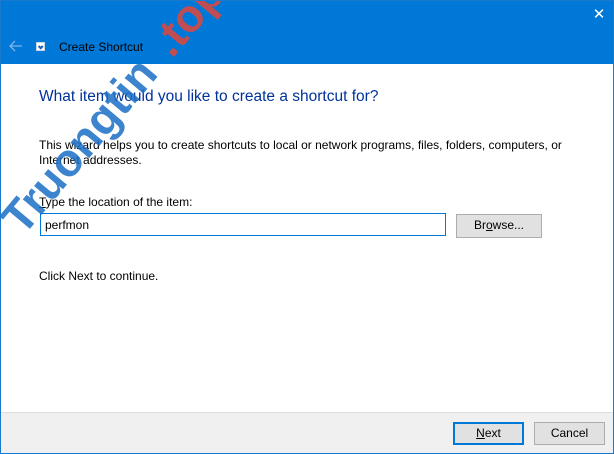 This screenshot has width=614, height=454. I want to click on back-arrow-icon, so click(15, 46).